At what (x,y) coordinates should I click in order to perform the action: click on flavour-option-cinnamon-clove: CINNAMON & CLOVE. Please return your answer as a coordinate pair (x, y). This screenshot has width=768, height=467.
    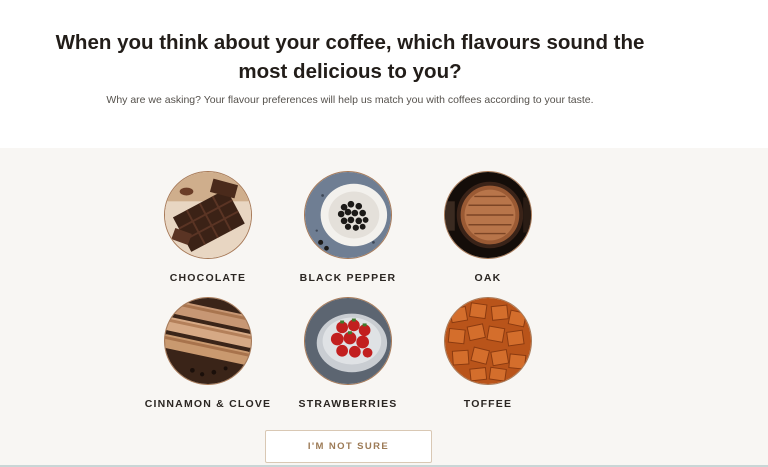
    Looking at the image, I should click on (208, 353).